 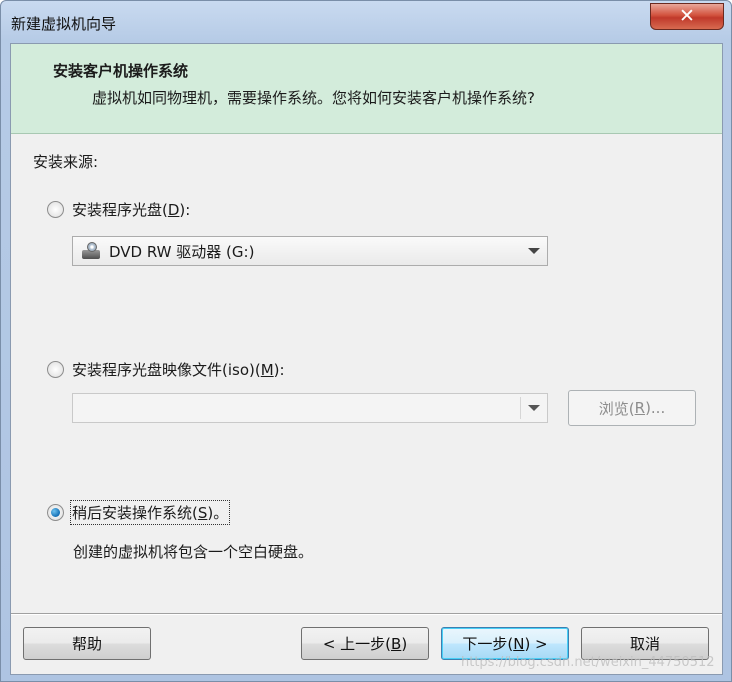 I want to click on window-title: 新建虚拟机向导, so click(x=64, y=24).